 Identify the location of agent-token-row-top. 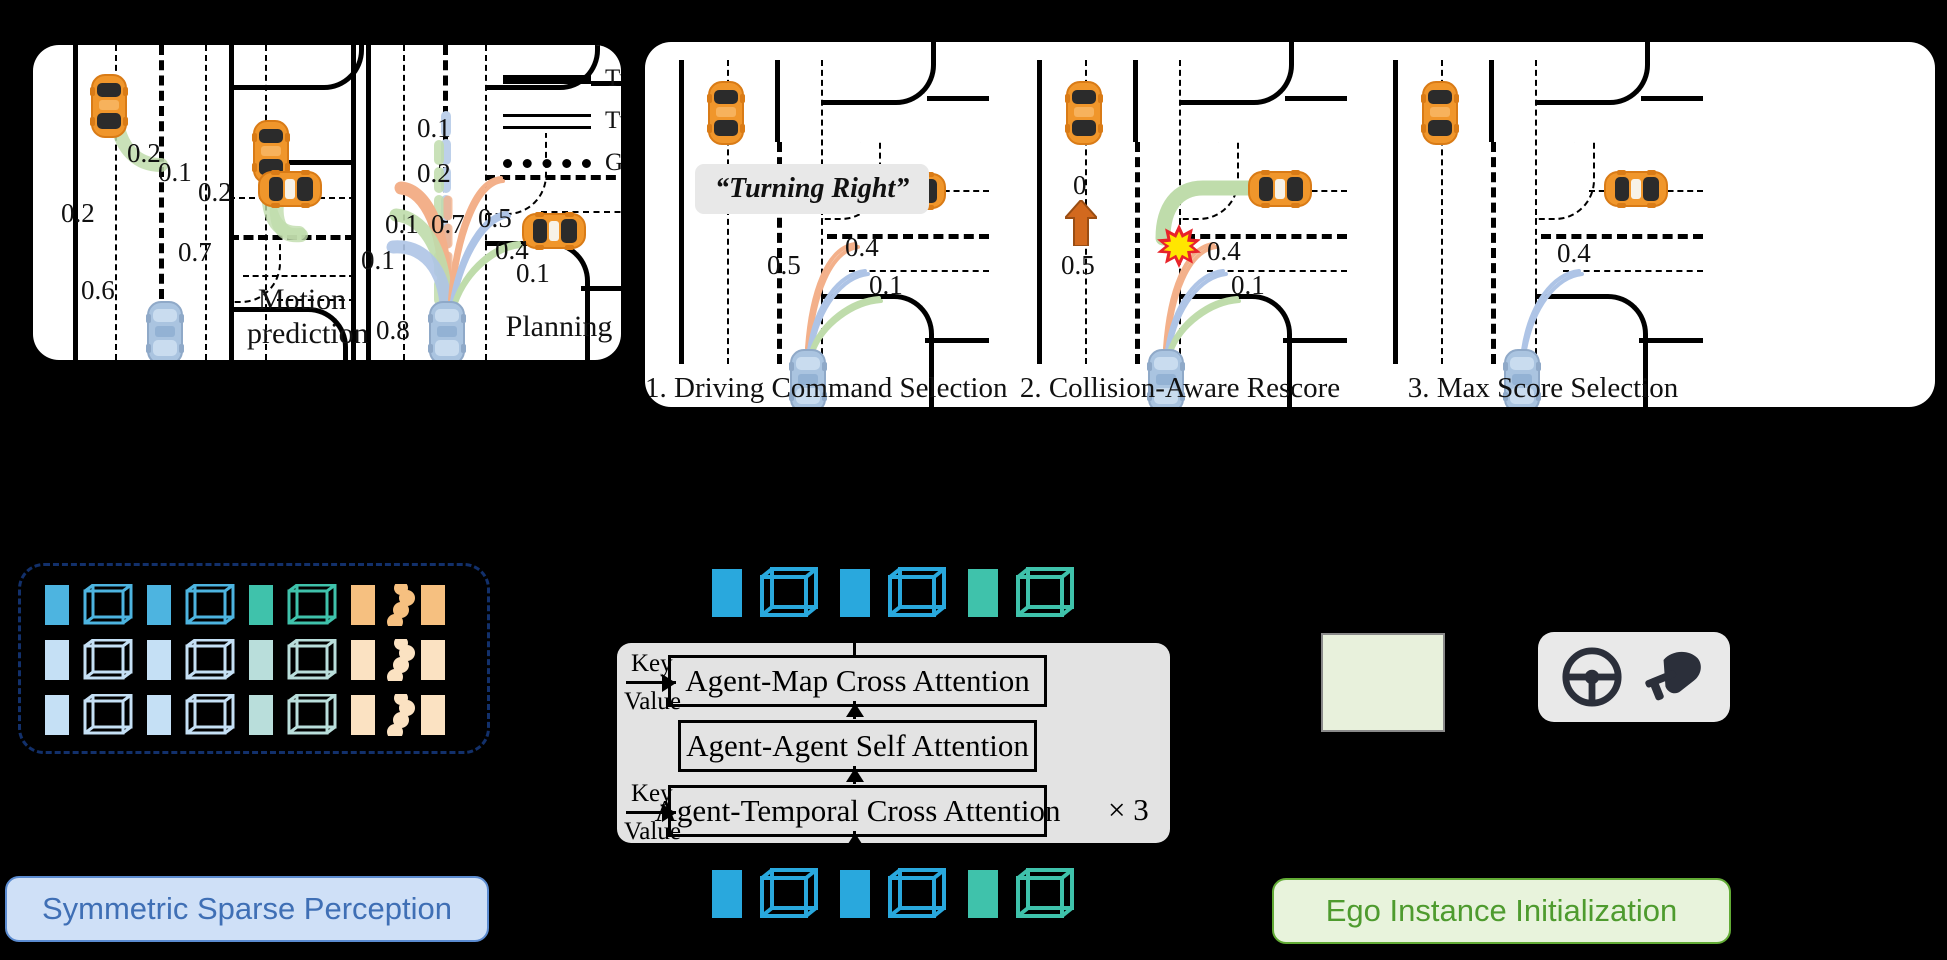
(907, 594).